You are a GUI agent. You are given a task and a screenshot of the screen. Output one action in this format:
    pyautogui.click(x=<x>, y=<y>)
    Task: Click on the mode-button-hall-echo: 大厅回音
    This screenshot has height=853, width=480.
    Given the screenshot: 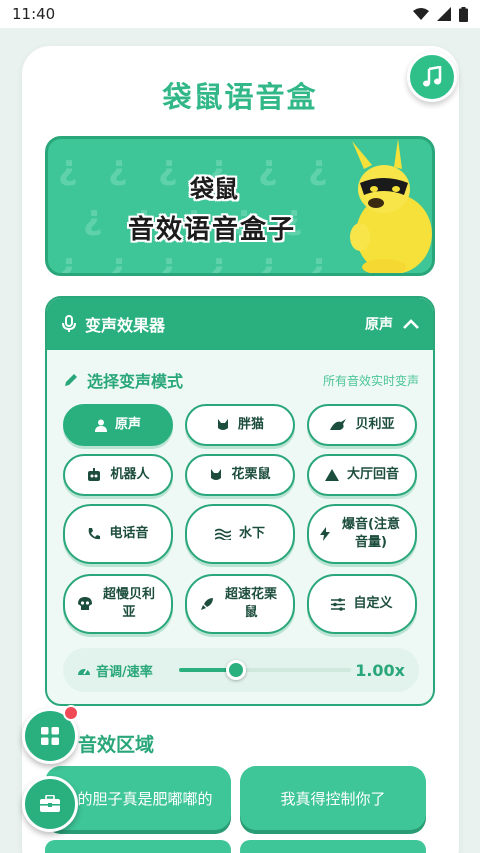 What is the action you would take?
    pyautogui.click(x=362, y=475)
    